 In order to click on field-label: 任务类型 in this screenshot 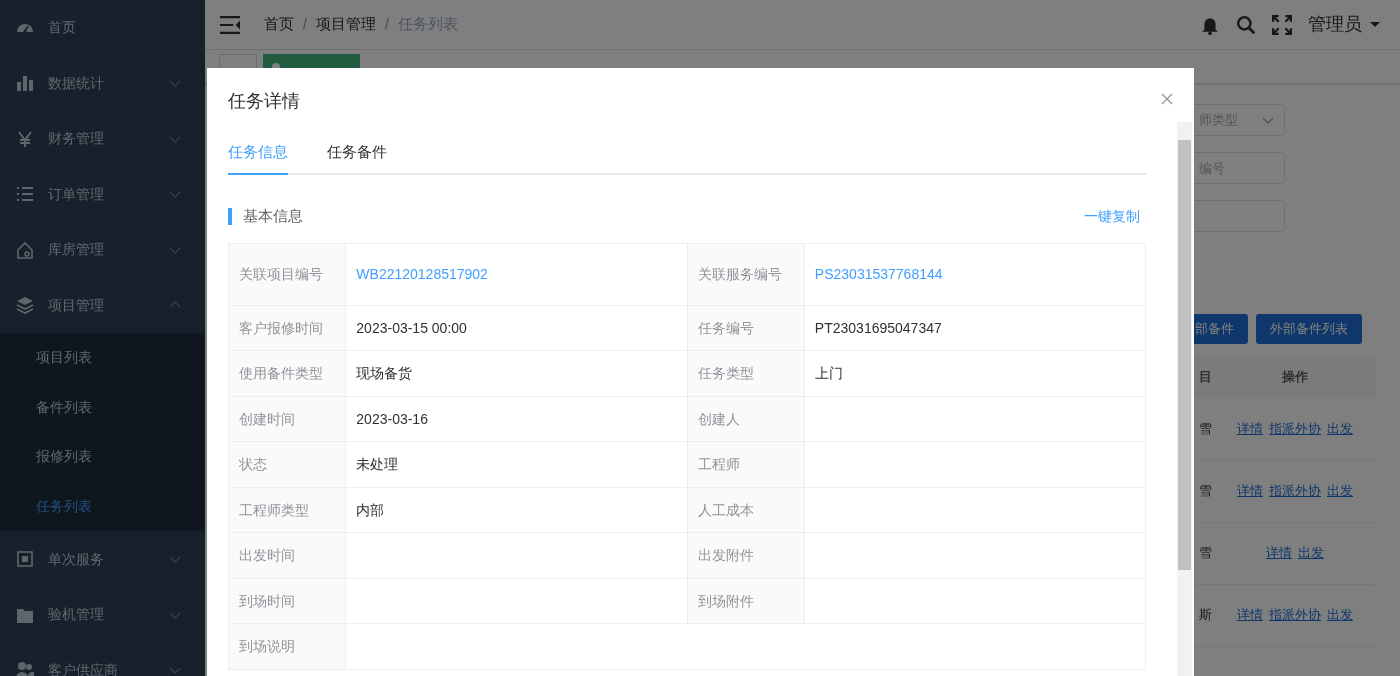, I will do `click(746, 373)`.